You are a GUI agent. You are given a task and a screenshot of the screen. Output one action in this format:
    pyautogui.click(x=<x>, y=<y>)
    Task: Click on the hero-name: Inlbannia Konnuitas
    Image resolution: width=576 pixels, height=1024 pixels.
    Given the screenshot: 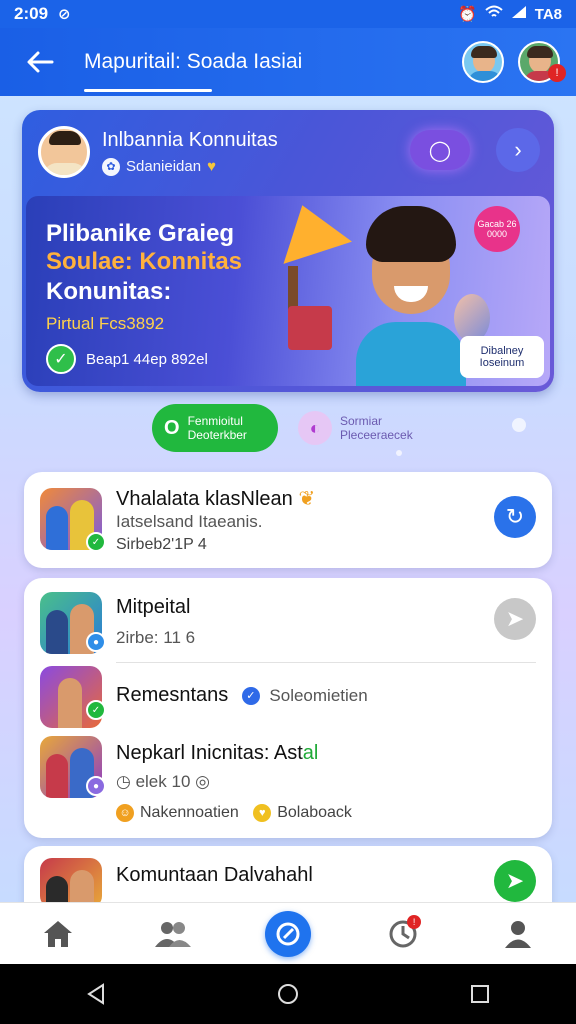 What is the action you would take?
    pyautogui.click(x=190, y=139)
    